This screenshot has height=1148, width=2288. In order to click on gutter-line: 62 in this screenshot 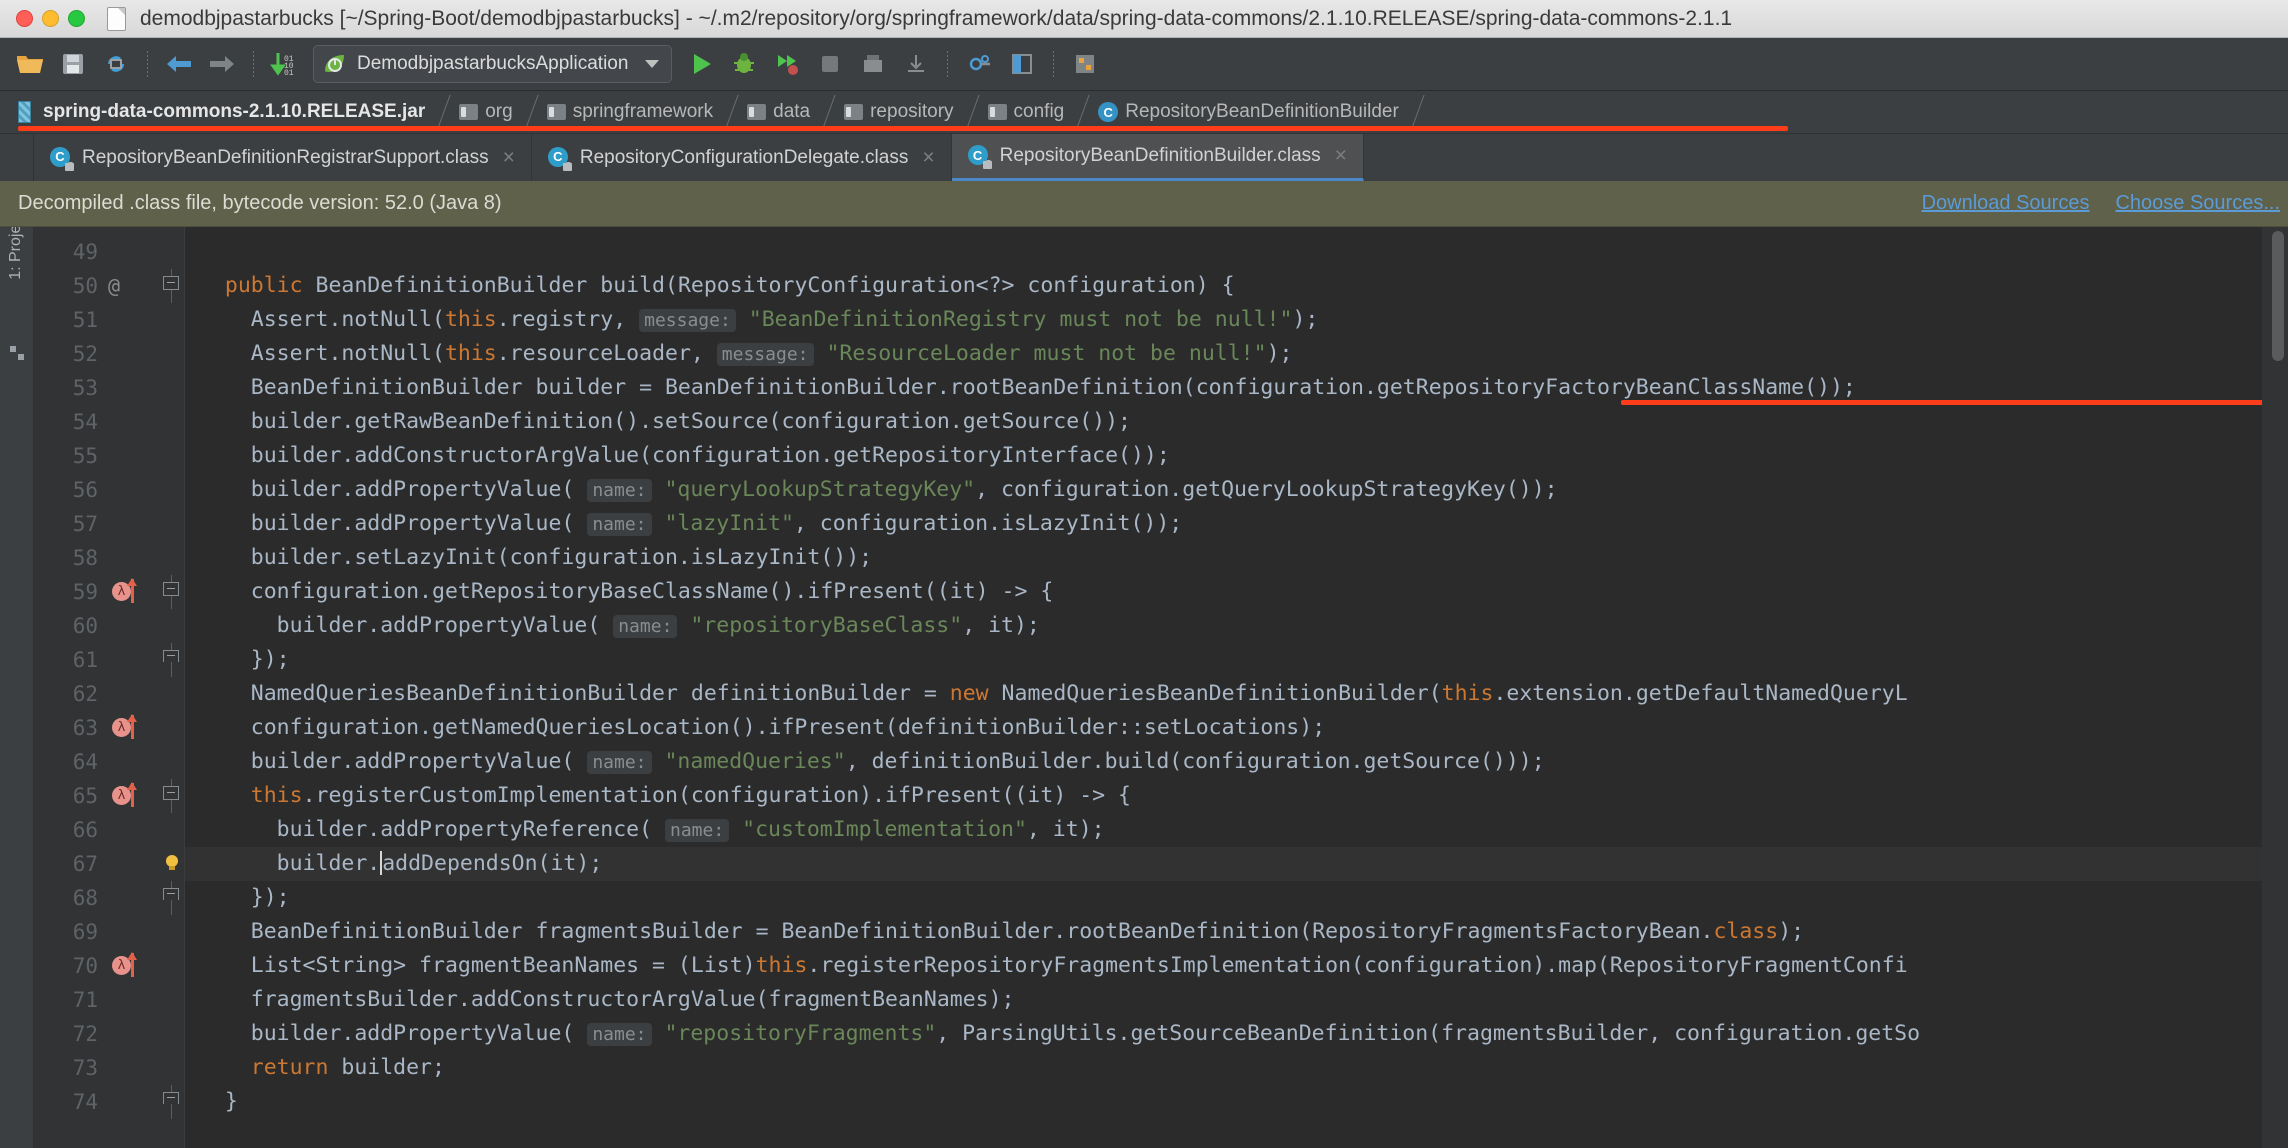, I will do `click(109, 694)`.